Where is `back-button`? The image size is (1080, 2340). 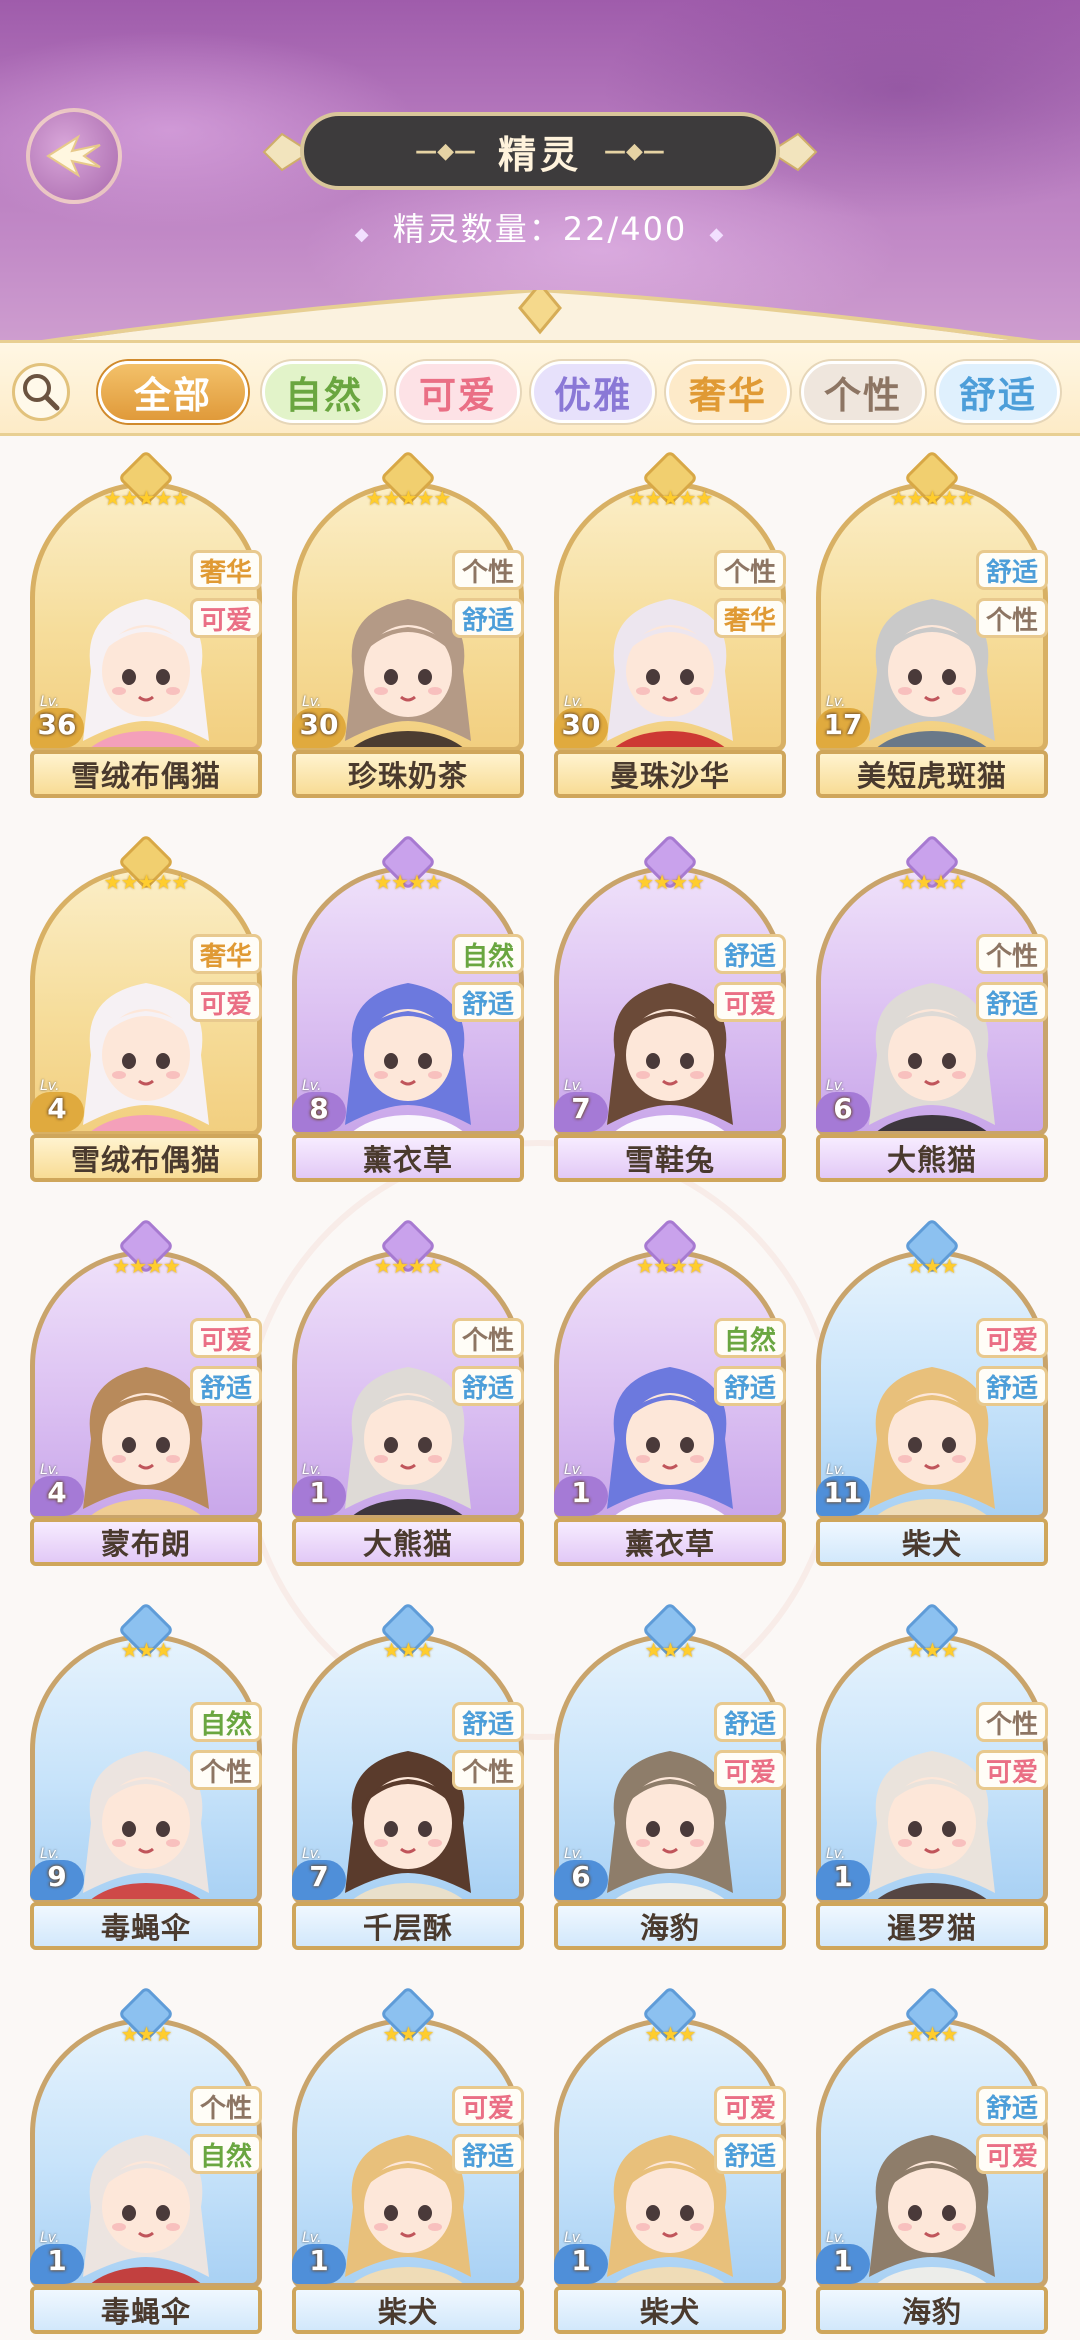
back-button is located at coordinates (74, 156).